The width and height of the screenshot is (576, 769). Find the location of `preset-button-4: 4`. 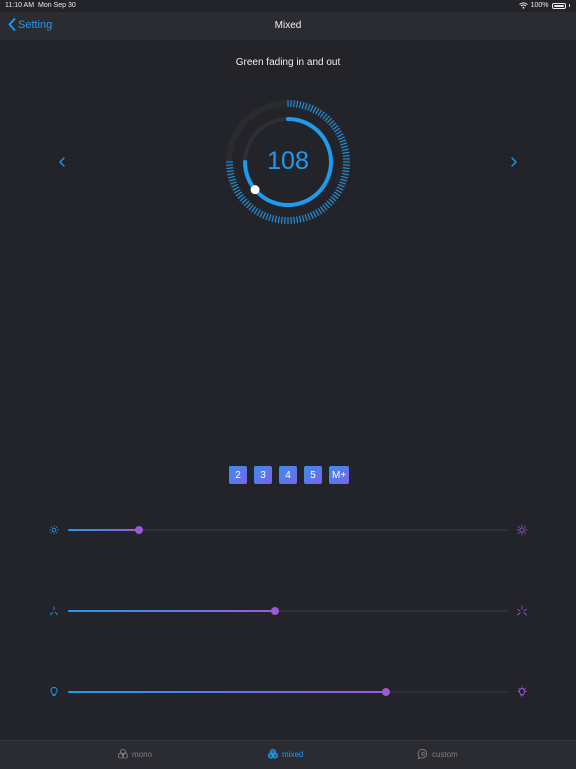

preset-button-4: 4 is located at coordinates (288, 475).